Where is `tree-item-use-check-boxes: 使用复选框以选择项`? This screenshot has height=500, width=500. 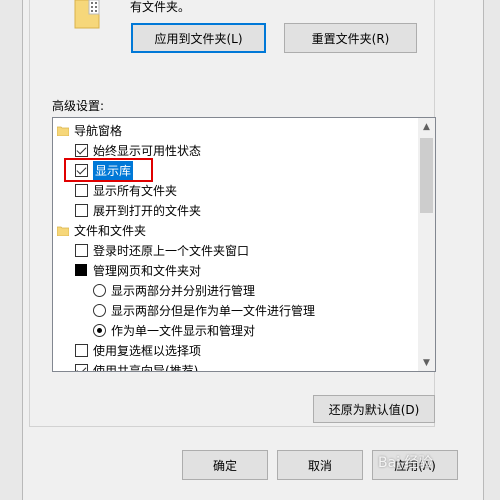
tree-item-use-check-boxes: 使用复选框以选择项 is located at coordinates (138, 350).